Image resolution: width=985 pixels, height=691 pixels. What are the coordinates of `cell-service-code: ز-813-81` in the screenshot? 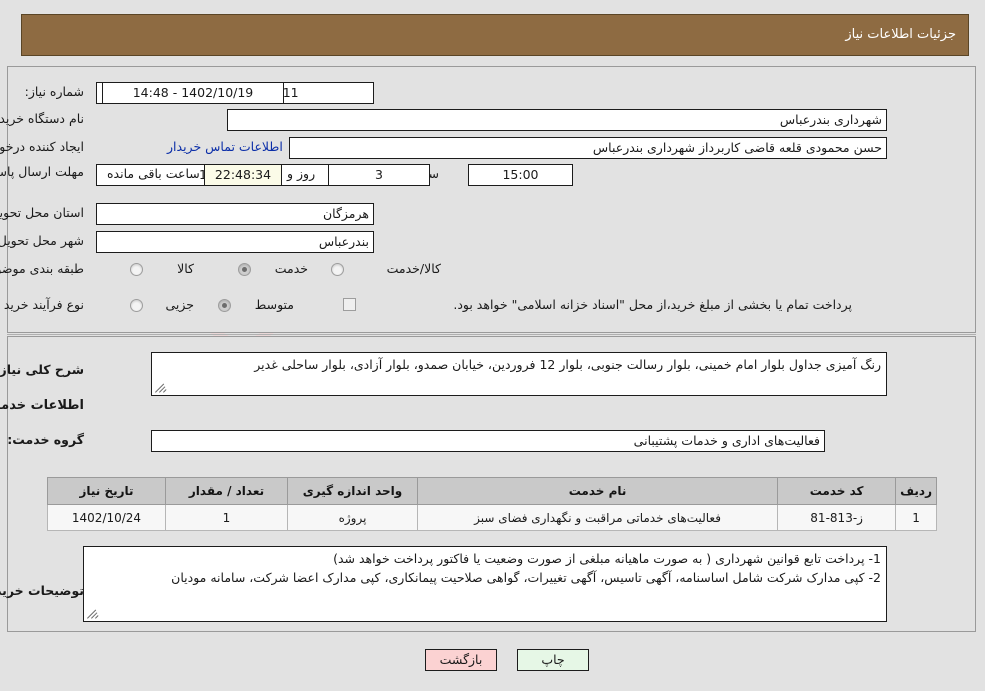 It's located at (838, 517).